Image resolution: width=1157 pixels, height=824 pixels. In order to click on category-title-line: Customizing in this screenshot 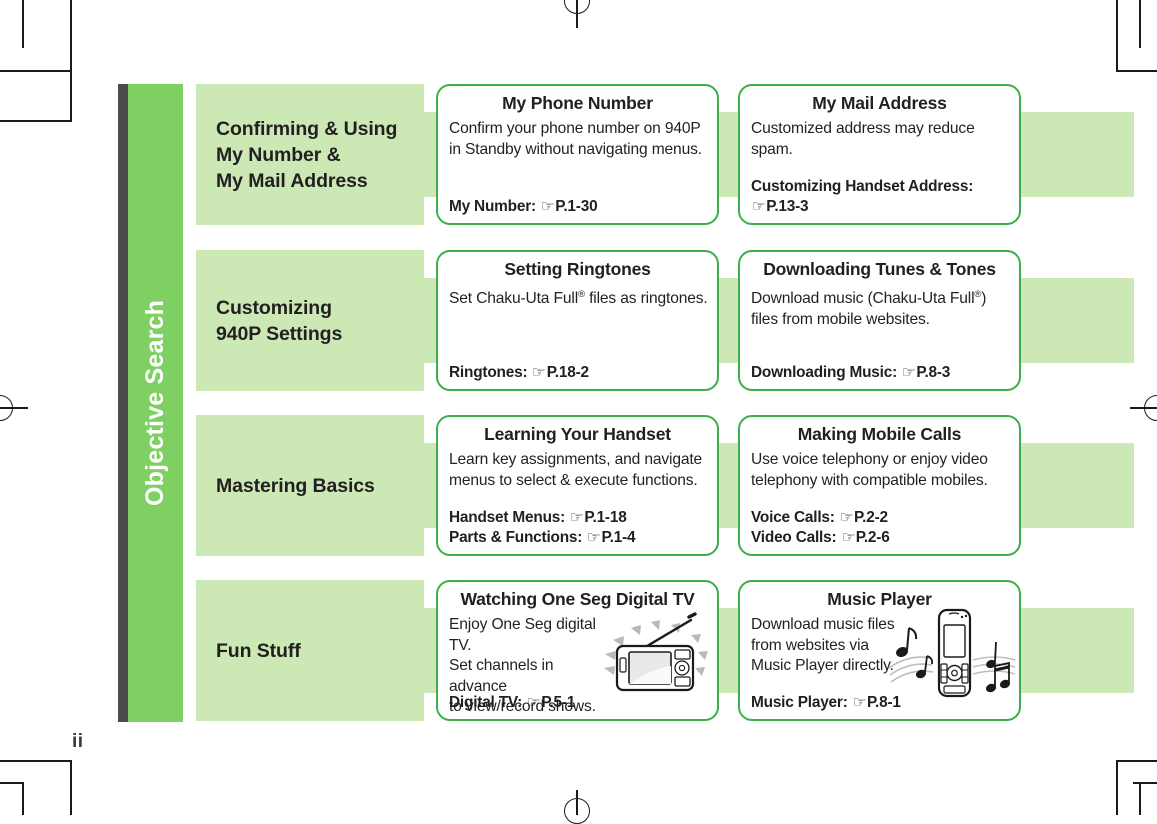, I will do `click(274, 308)`.